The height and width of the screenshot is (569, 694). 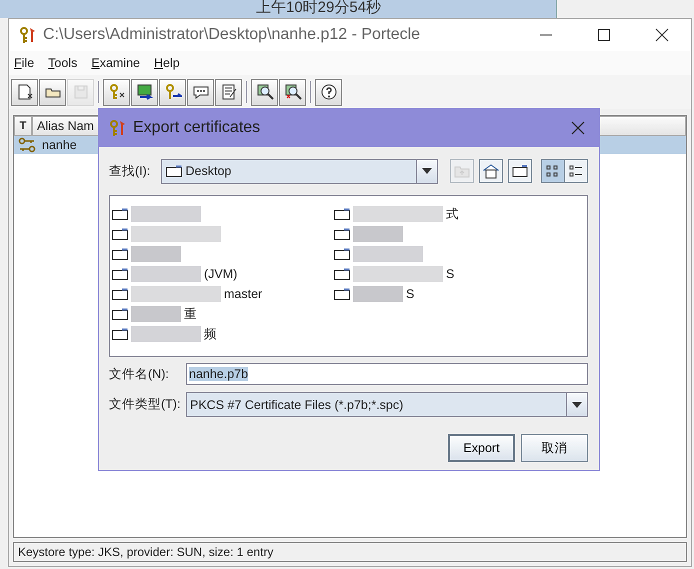 I want to click on file-name-label: 文件名(N):, so click(x=139, y=374).